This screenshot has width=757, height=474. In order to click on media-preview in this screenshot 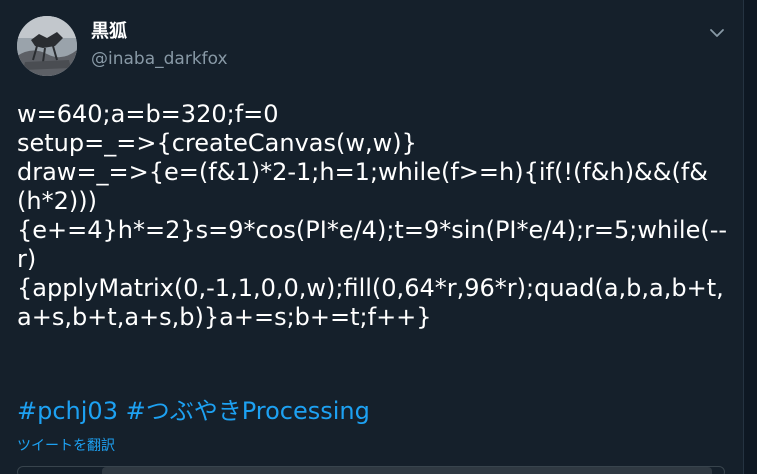, I will do `click(371, 470)`.